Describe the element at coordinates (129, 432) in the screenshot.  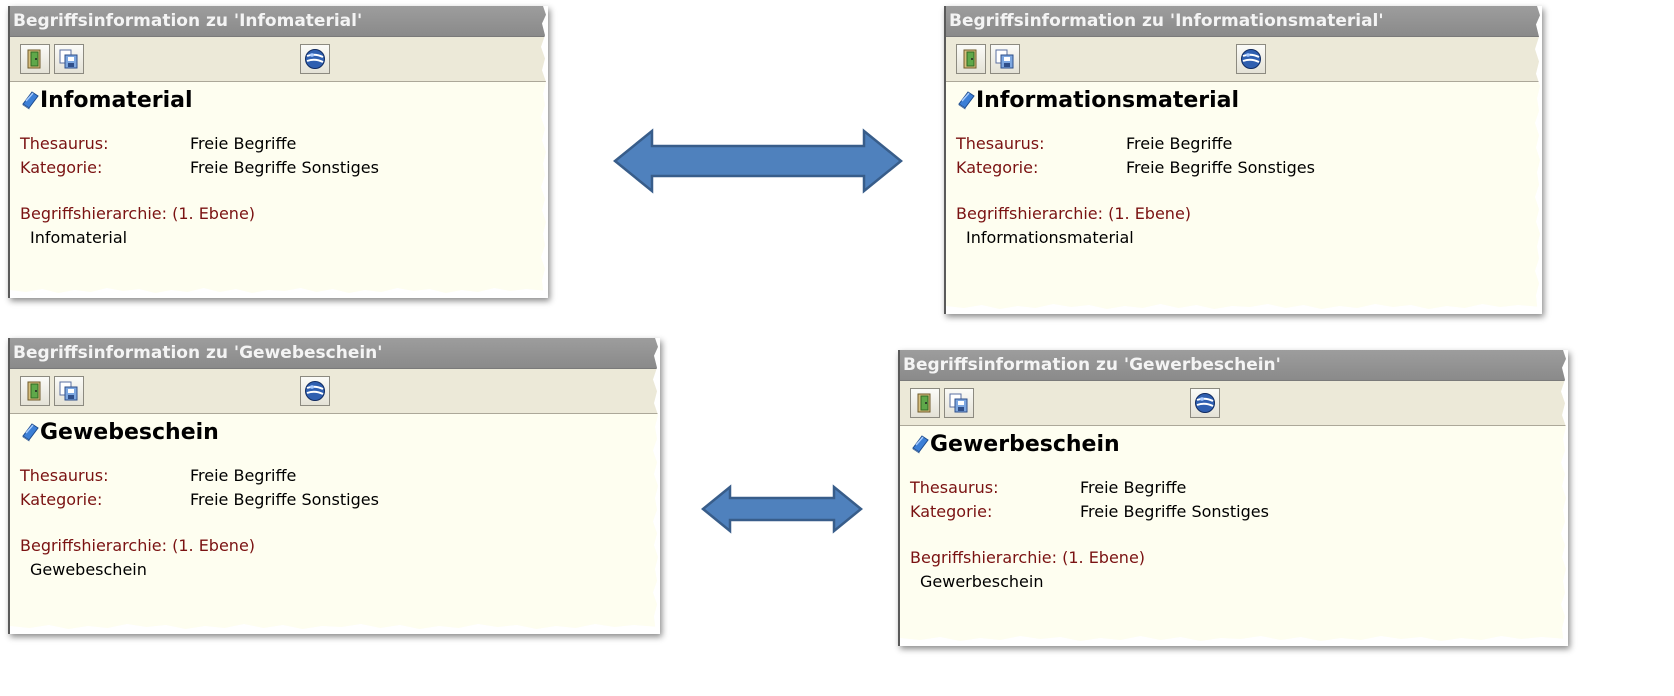
I see `term-title: Gewebeschein` at that location.